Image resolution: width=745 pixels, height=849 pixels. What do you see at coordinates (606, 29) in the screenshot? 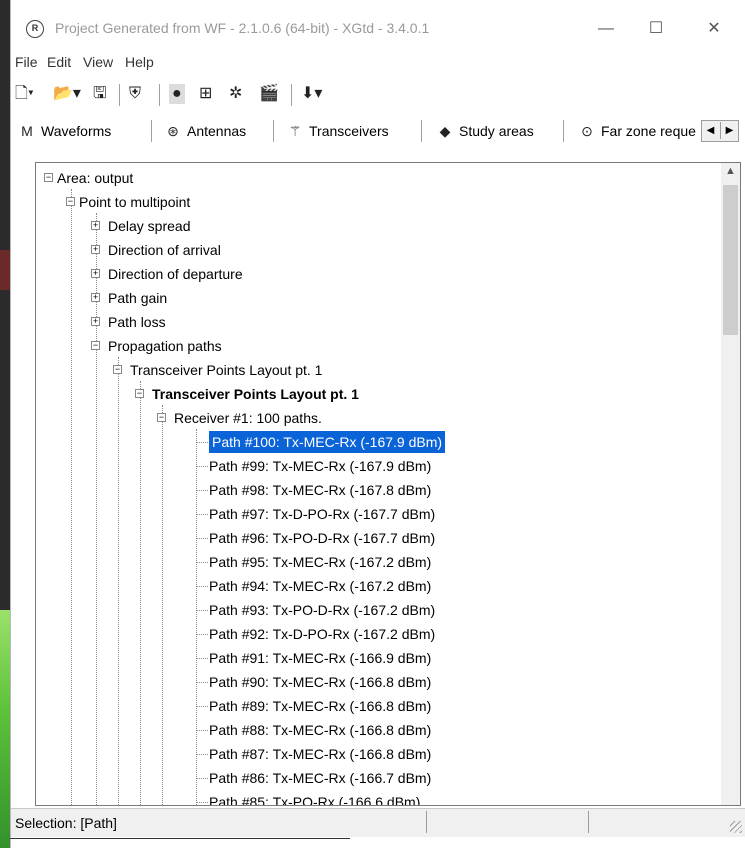
I see `minimize-button: —` at bounding box center [606, 29].